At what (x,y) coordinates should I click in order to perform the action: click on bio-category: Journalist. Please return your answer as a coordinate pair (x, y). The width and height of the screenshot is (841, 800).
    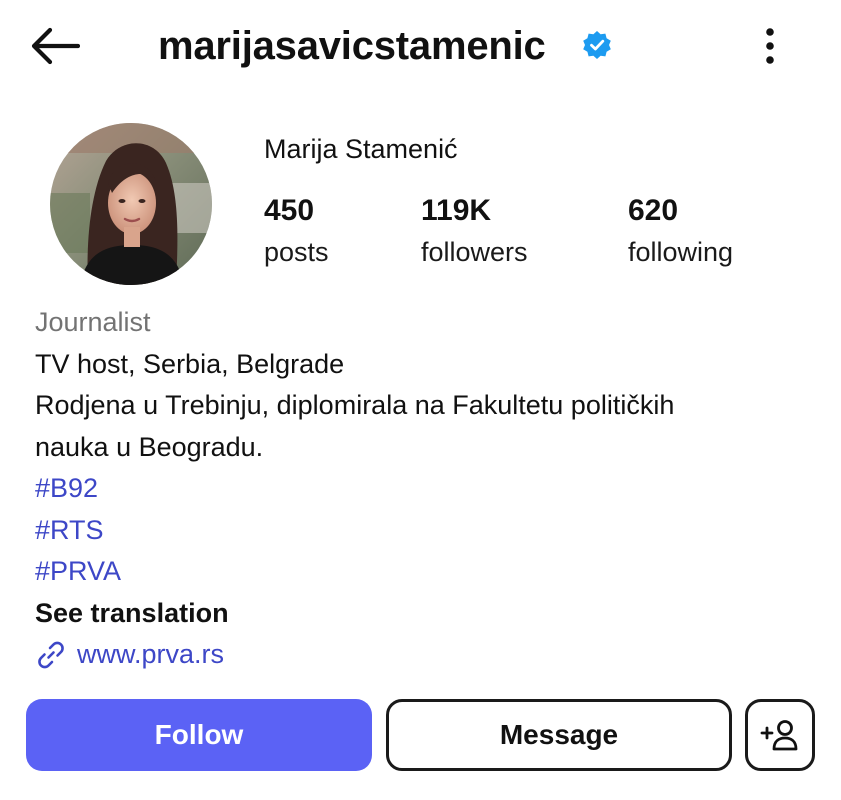
    Looking at the image, I should click on (93, 322).